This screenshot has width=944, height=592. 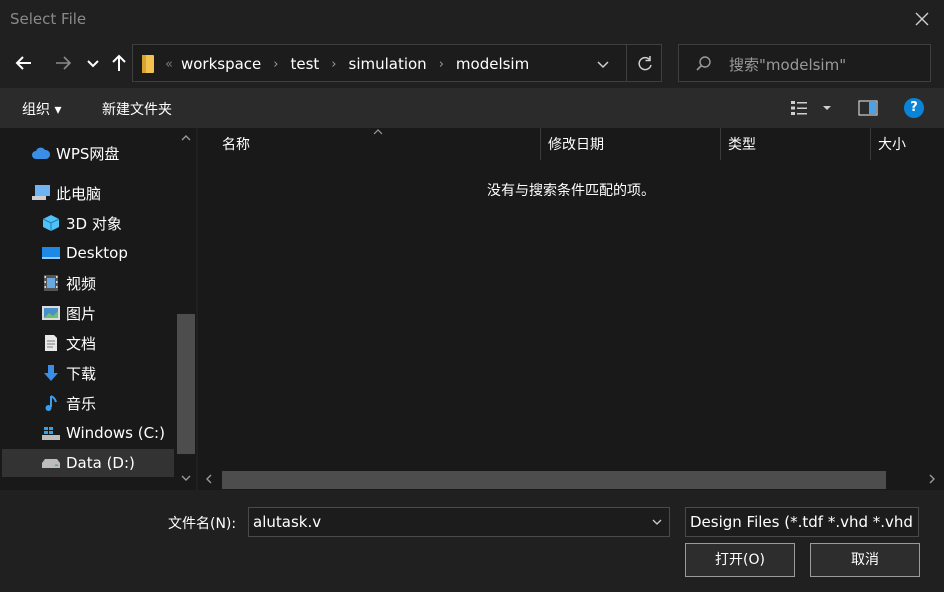 I want to click on filetype-select: Design Files (*.tdf *.vhd *.vhd, so click(x=802, y=522).